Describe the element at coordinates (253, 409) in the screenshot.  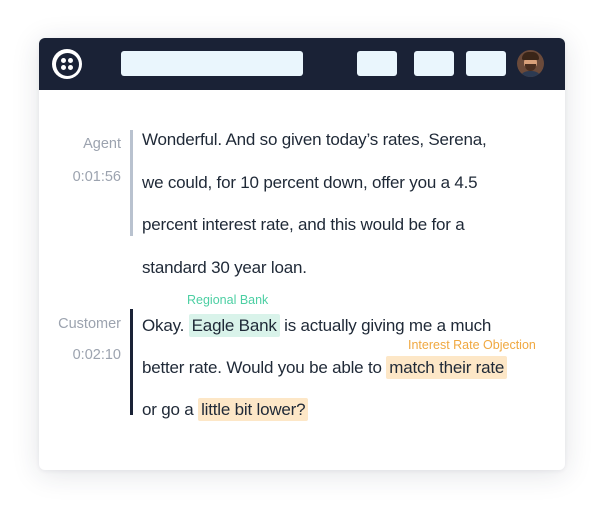
I see `objection-highlight-2: little bit lower?` at that location.